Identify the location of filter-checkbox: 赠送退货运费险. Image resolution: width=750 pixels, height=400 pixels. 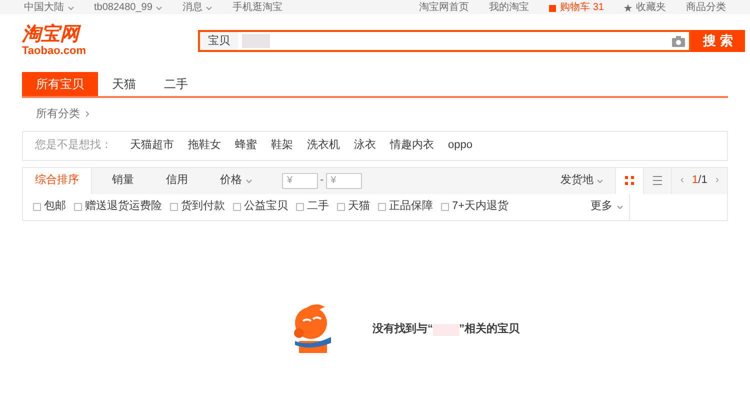
(118, 206).